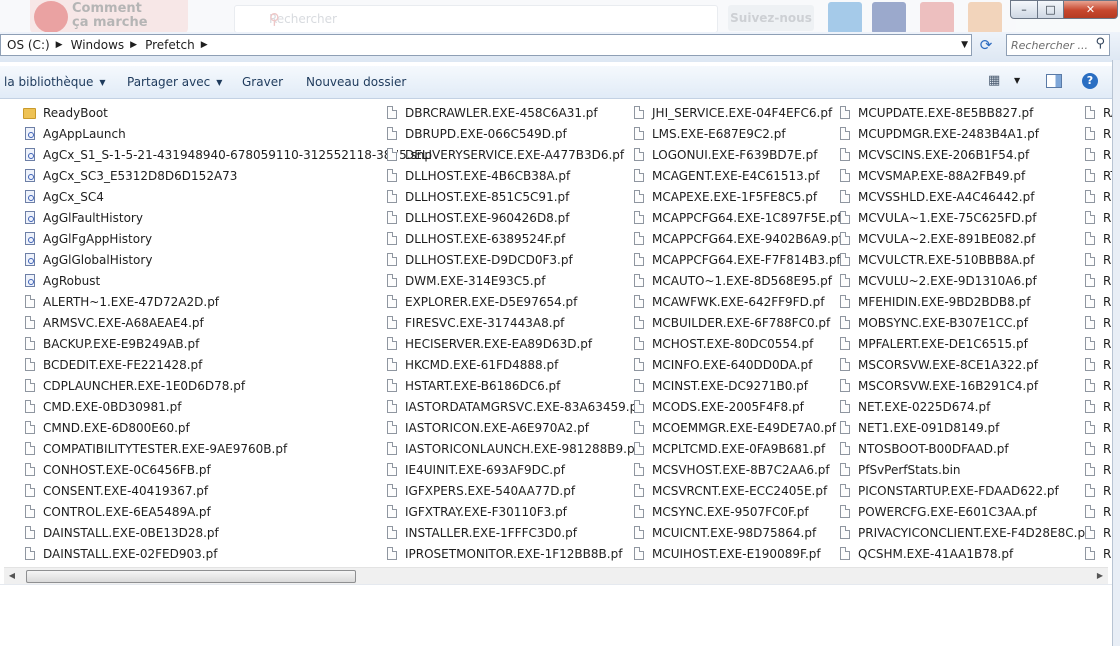  What do you see at coordinates (228, 281) in the screenshot?
I see `file-item: AgRobust` at bounding box center [228, 281].